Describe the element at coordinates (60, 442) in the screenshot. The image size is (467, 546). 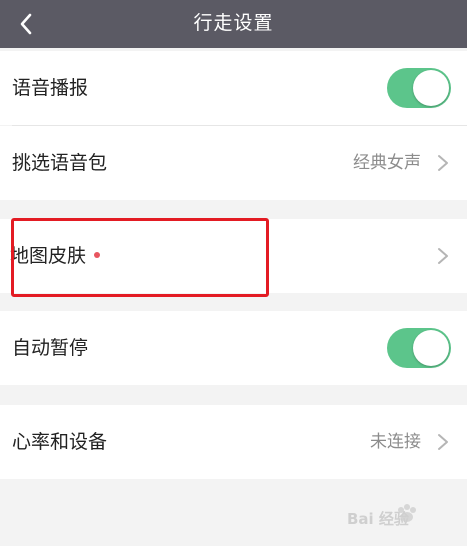
I see `setting-label: 心率和设备` at that location.